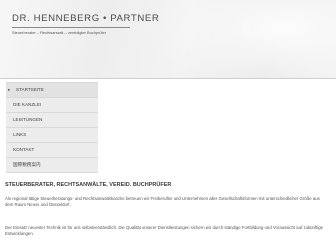 This screenshot has height=252, width=336. I want to click on nav-item-international-tax: 国際税務案内, so click(52, 164).